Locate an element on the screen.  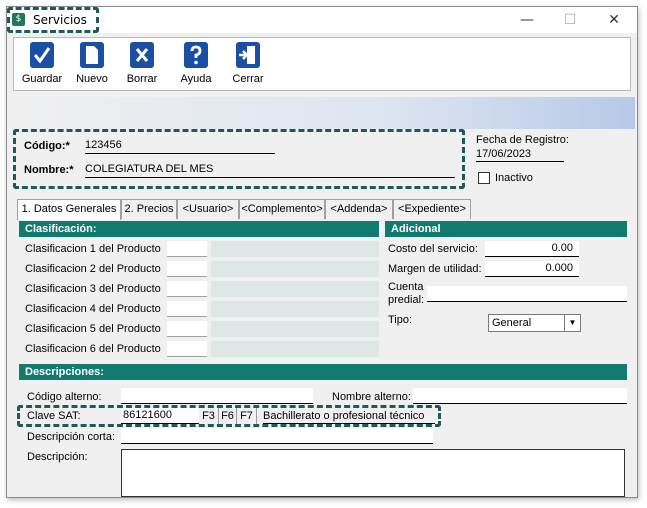
descripcion-corta-label: Descripción corta: is located at coordinates (71, 437).